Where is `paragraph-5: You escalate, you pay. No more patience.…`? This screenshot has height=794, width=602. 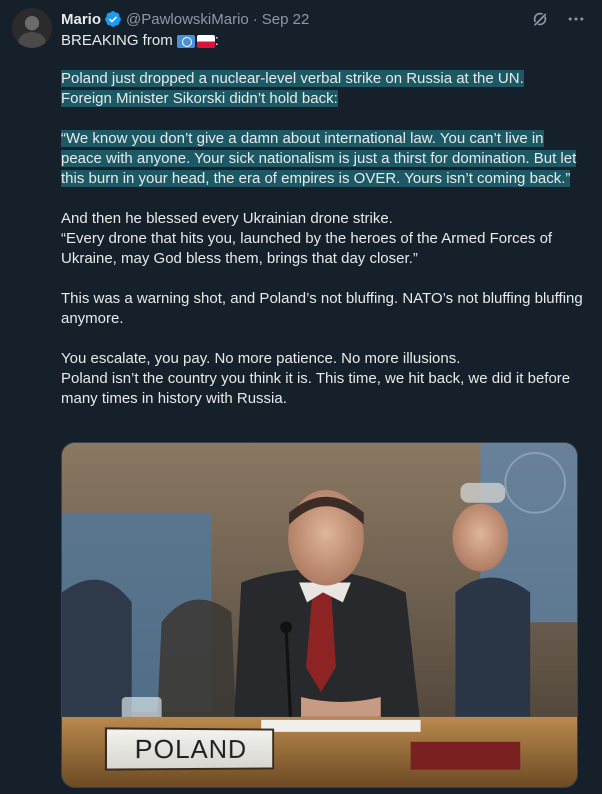 paragraph-5: You escalate, you pay. No more patience.… is located at coordinates (323, 379).